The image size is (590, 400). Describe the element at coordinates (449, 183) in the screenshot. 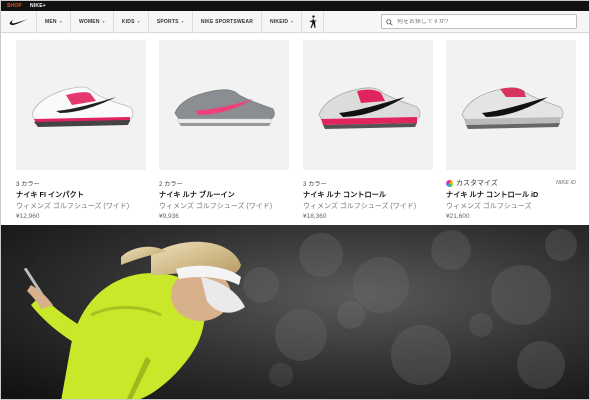

I see `customize-color-wheel-icon` at that location.